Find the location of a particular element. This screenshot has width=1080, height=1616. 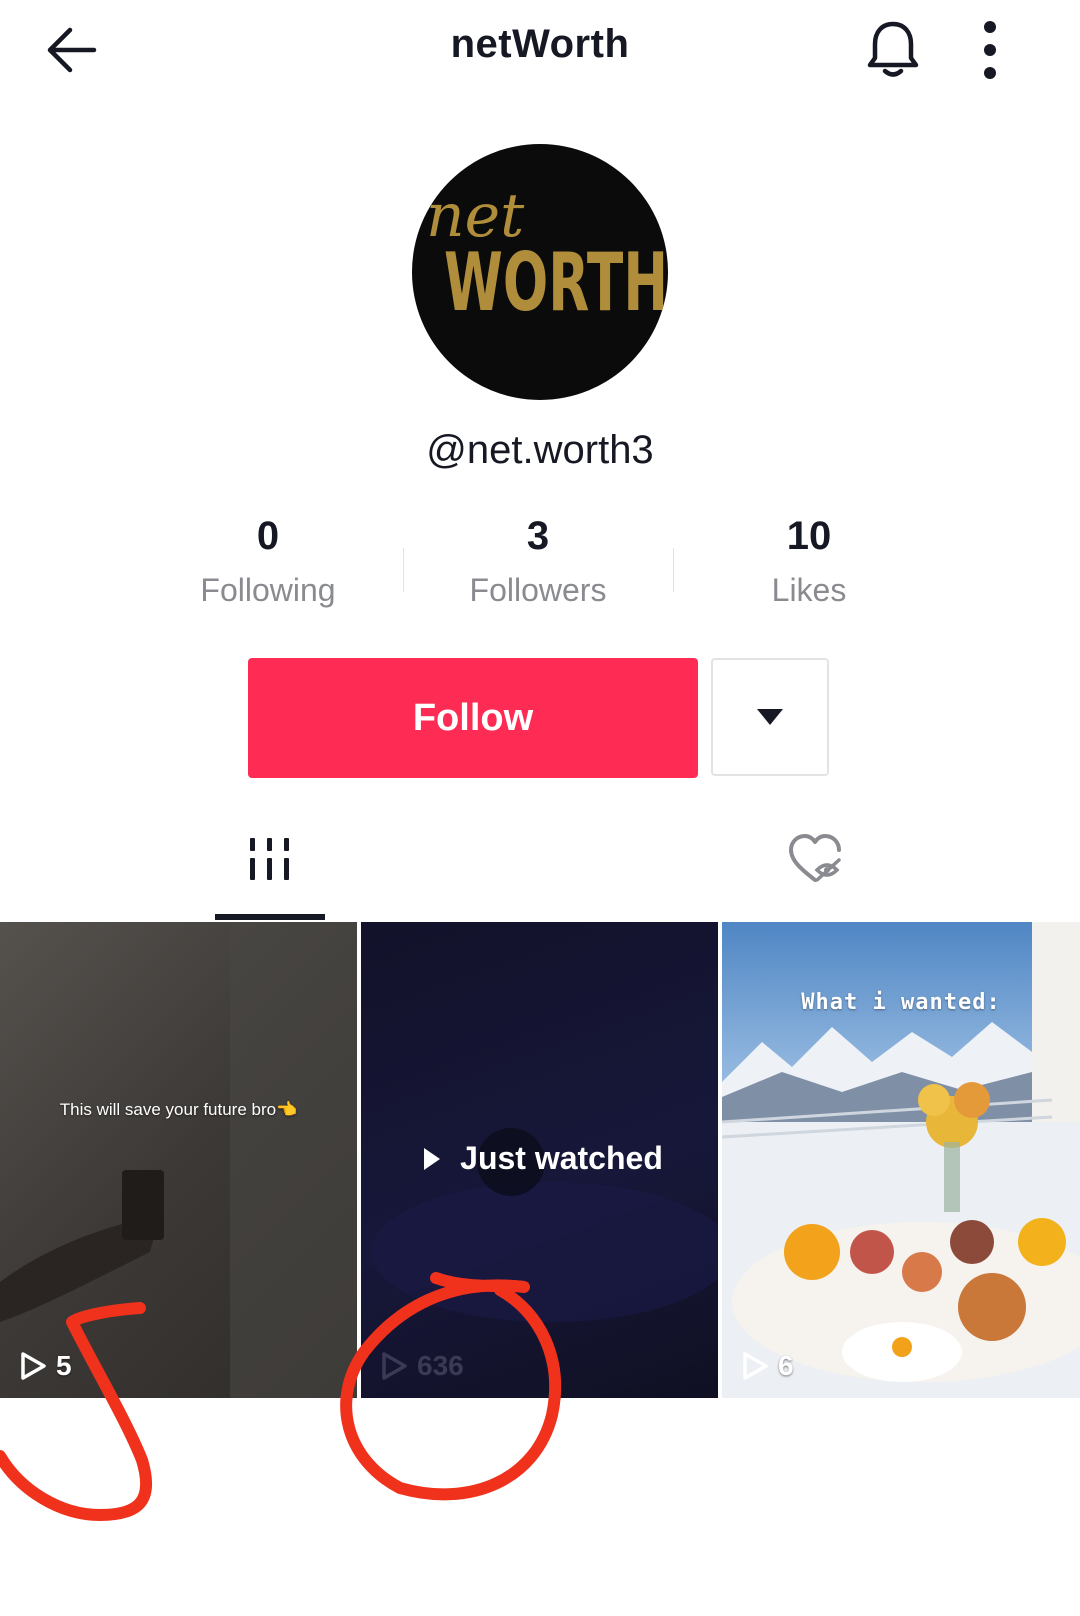

caret-down-icon is located at coordinates (770, 717).